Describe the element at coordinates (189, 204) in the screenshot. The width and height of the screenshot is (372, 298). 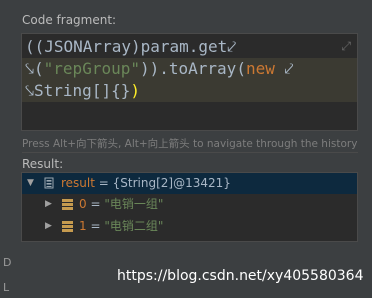
I see `tree-row-item-0: ▶ 0 = "电销一组"` at that location.